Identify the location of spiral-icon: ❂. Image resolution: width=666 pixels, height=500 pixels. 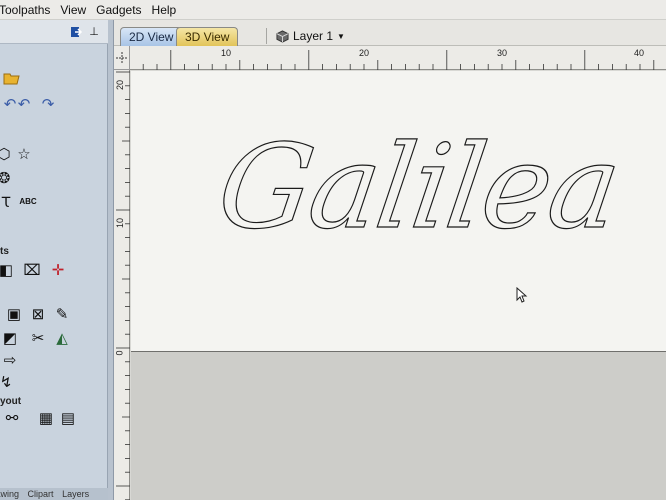
(7, 178).